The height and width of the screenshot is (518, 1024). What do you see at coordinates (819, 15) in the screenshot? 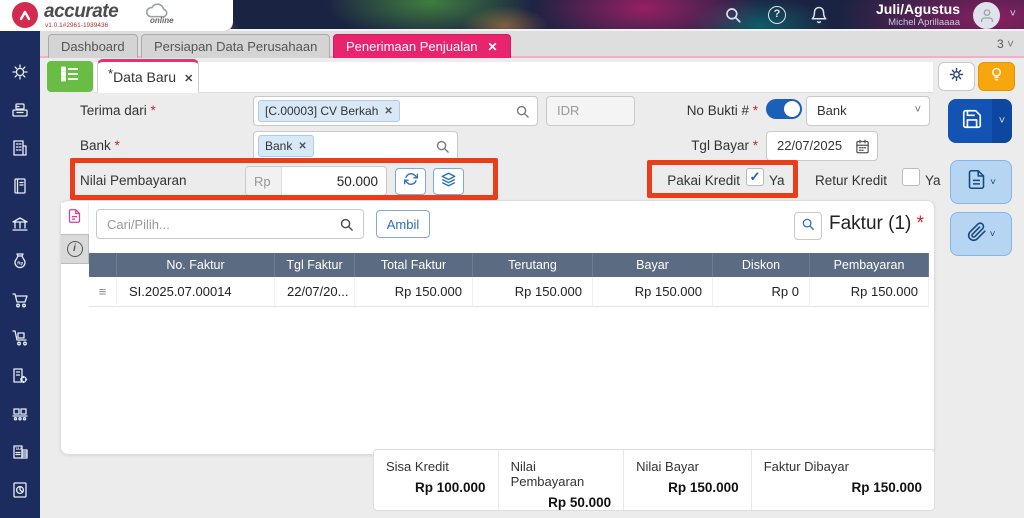
I see `notification-bell-icon` at bounding box center [819, 15].